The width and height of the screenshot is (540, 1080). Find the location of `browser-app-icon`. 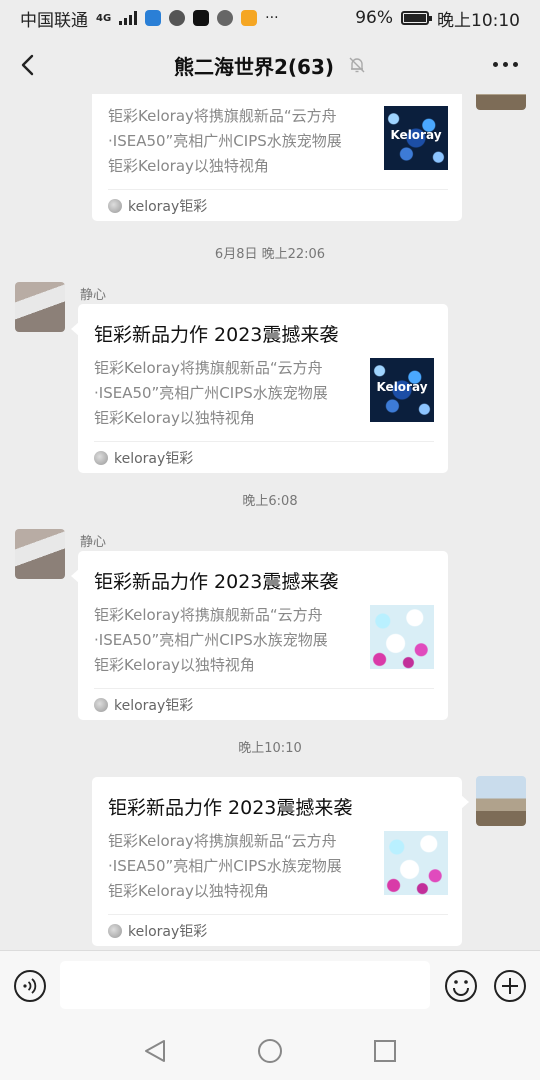

browser-app-icon is located at coordinates (225, 18).